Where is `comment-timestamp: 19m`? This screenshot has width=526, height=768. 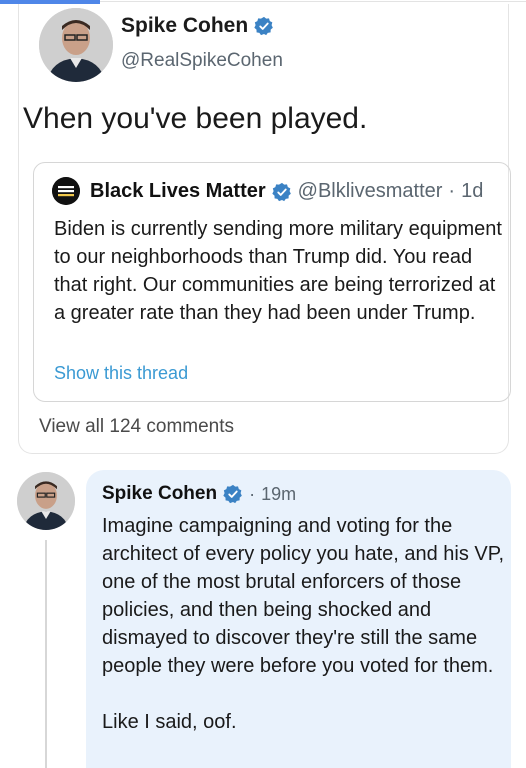
comment-timestamp: 19m is located at coordinates (278, 494).